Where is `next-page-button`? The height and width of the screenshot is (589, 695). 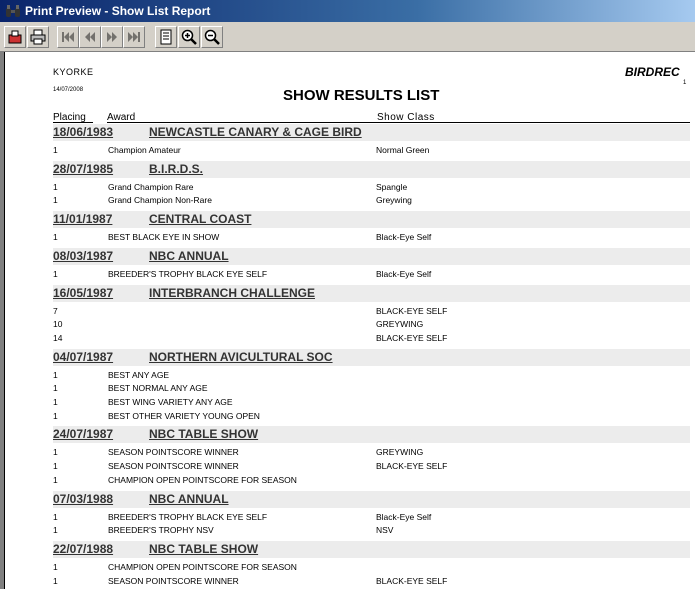
next-page-button is located at coordinates (112, 37).